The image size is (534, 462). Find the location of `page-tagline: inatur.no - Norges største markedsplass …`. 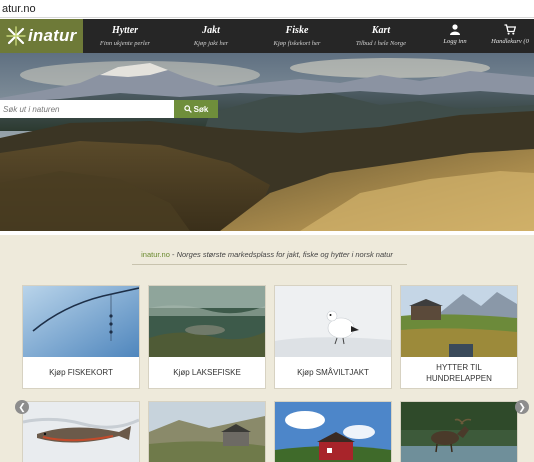

page-tagline: inatur.no - Norges største markedsplass … is located at coordinates (267, 254).